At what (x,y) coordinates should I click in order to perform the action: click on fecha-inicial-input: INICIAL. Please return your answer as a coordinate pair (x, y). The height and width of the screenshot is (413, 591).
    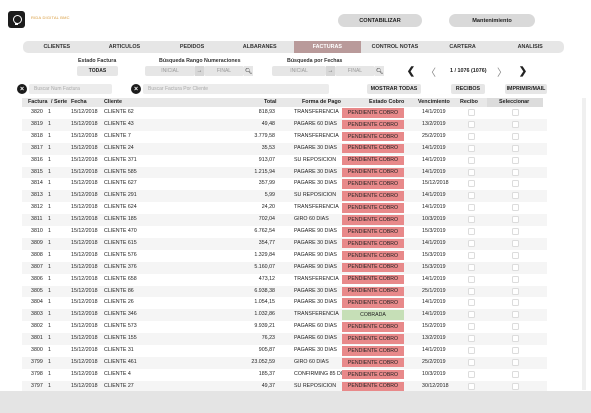
    Looking at the image, I should click on (299, 71).